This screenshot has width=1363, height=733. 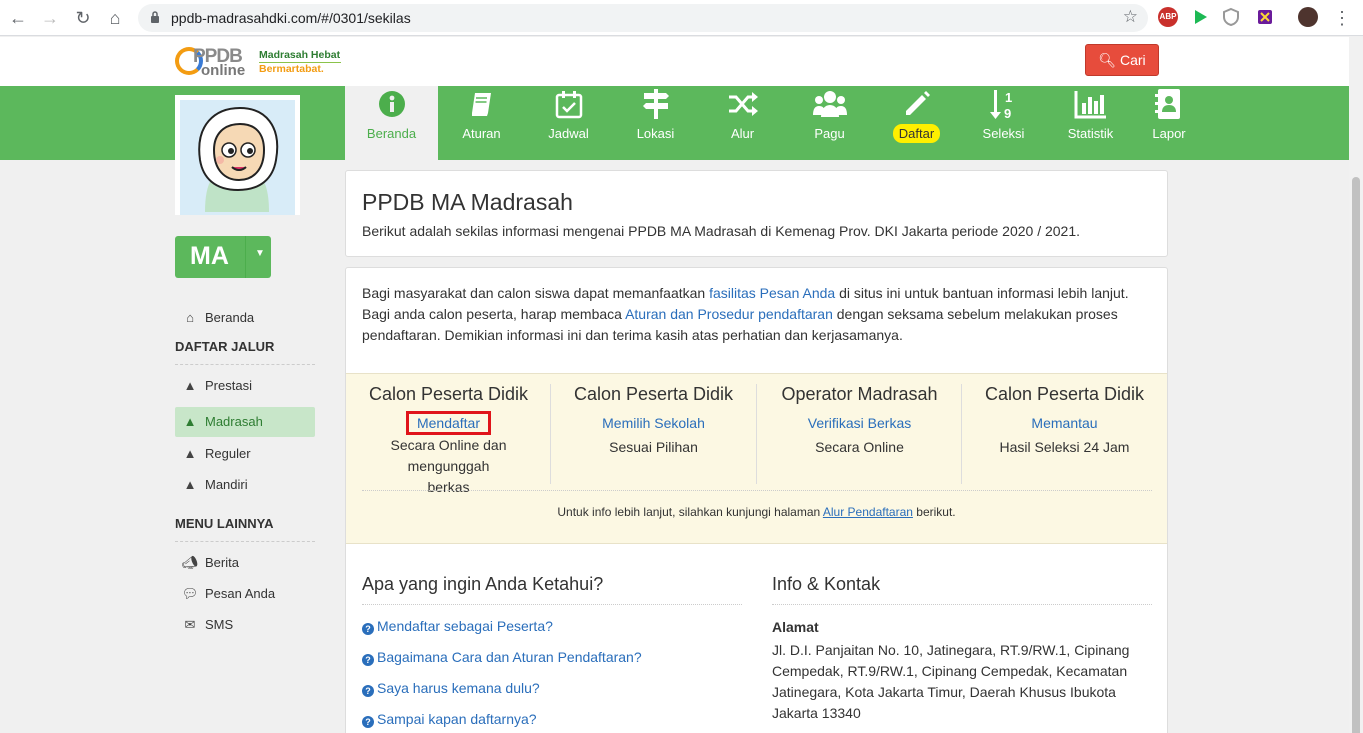 I want to click on shield-icon, so click(x=1231, y=17).